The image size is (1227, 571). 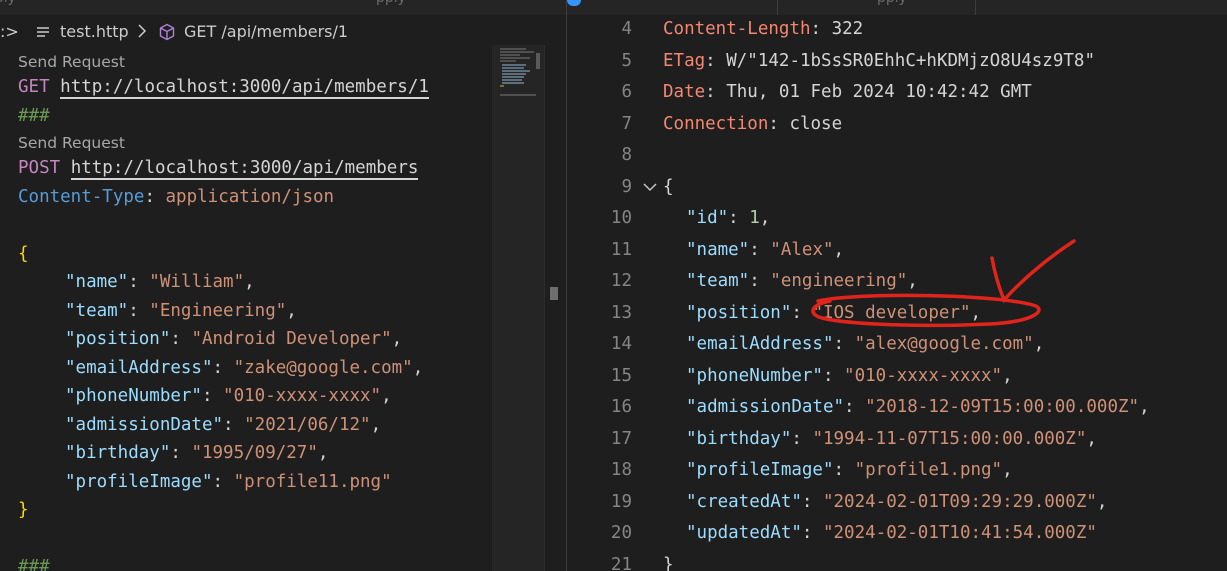 I want to click on line-number: 17, so click(x=621, y=438).